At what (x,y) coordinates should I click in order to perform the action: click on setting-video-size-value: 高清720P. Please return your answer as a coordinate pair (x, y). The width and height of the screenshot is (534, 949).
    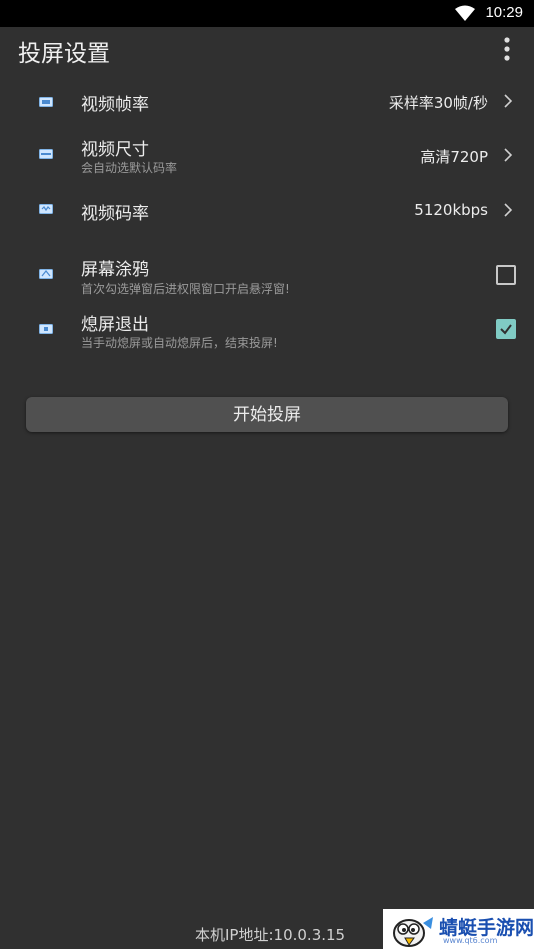
    Looking at the image, I should click on (454, 157).